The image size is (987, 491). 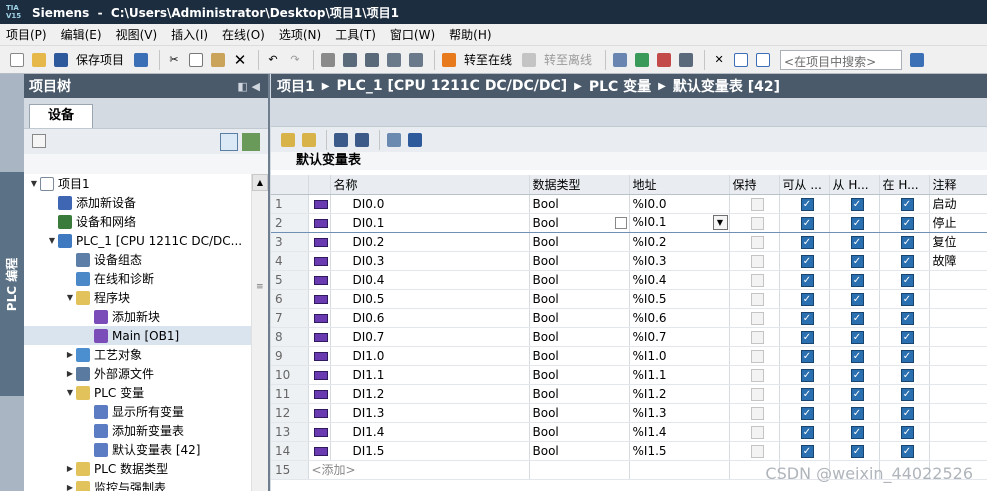 What do you see at coordinates (430, 394) in the screenshot?
I see `tag-name-cell: DI1.2` at bounding box center [430, 394].